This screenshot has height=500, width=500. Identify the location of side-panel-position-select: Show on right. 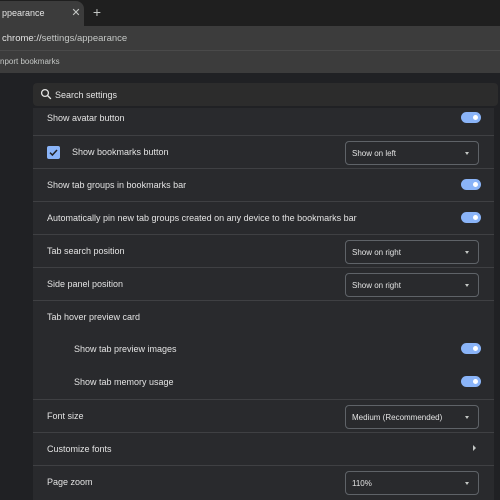
(412, 285).